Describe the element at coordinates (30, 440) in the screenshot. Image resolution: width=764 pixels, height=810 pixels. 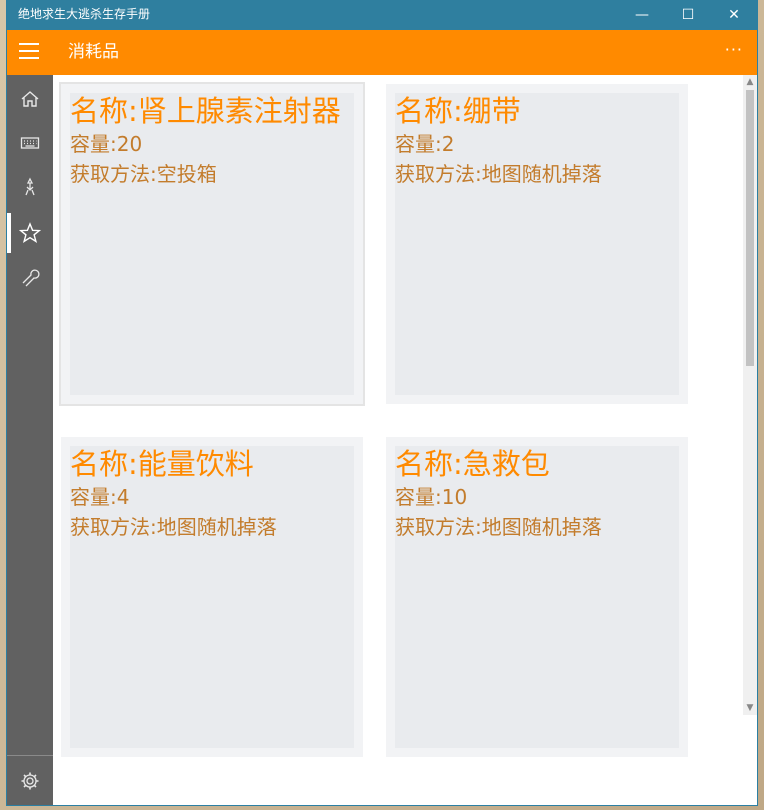
I see `navigation-sidebar` at that location.